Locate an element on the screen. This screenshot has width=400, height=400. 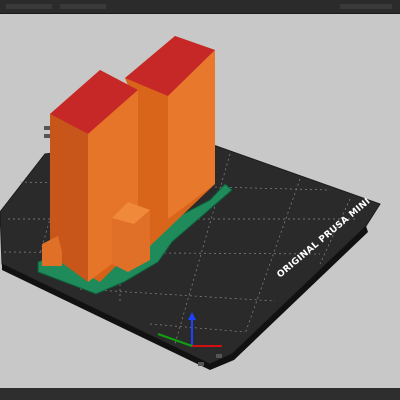
top-toolbar is located at coordinates (200, 7).